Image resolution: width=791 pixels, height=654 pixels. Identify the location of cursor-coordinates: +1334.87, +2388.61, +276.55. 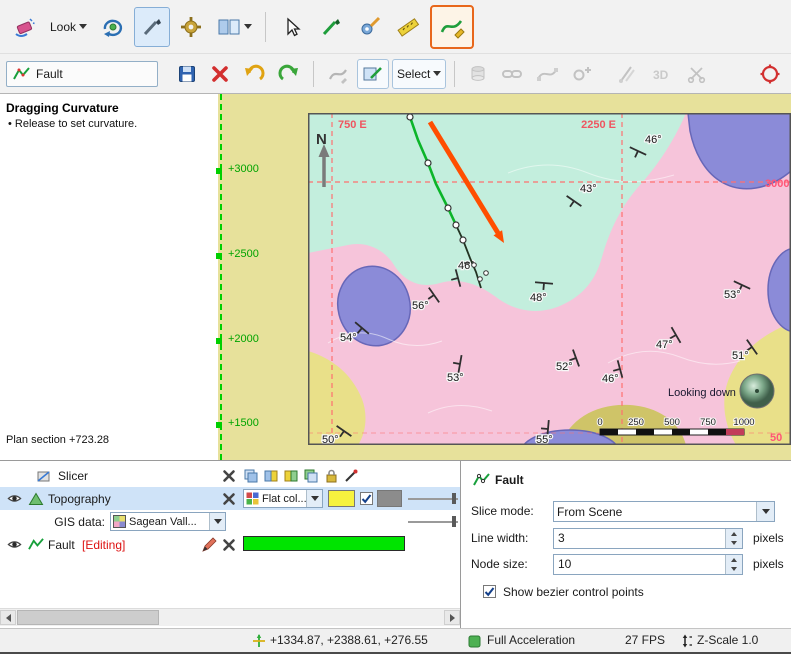
(349, 640).